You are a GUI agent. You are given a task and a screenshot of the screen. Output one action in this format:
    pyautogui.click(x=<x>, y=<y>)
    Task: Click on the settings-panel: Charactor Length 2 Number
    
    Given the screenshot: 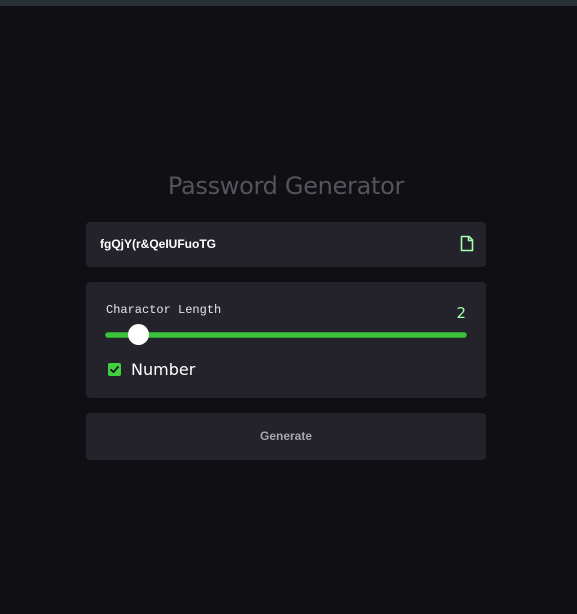 What is the action you would take?
    pyautogui.click(x=286, y=340)
    